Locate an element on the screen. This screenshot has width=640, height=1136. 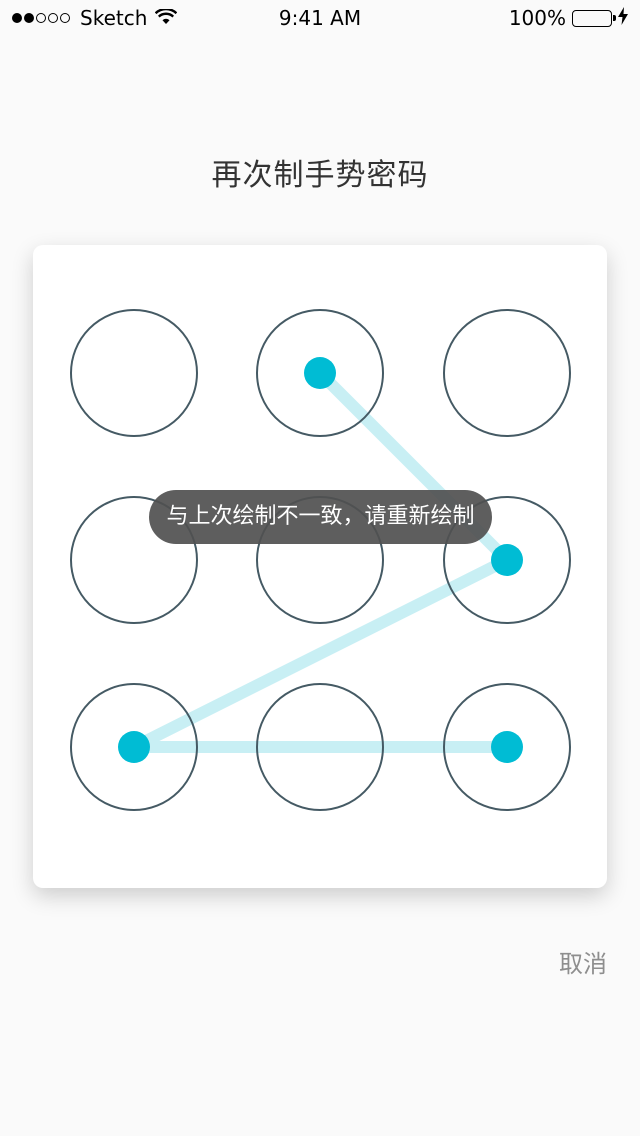
cancel-button: 取消 is located at coordinates (583, 961).